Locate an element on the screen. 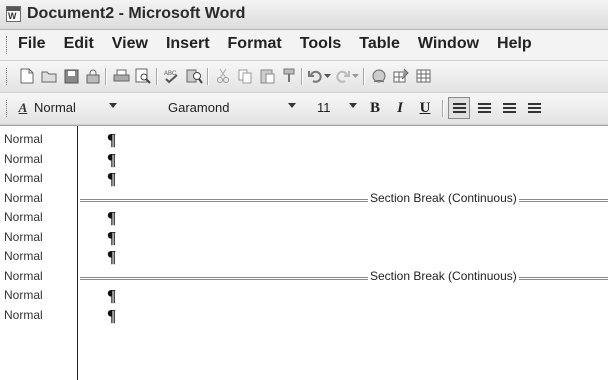  style-dropdown: Normal is located at coordinates (98, 107).